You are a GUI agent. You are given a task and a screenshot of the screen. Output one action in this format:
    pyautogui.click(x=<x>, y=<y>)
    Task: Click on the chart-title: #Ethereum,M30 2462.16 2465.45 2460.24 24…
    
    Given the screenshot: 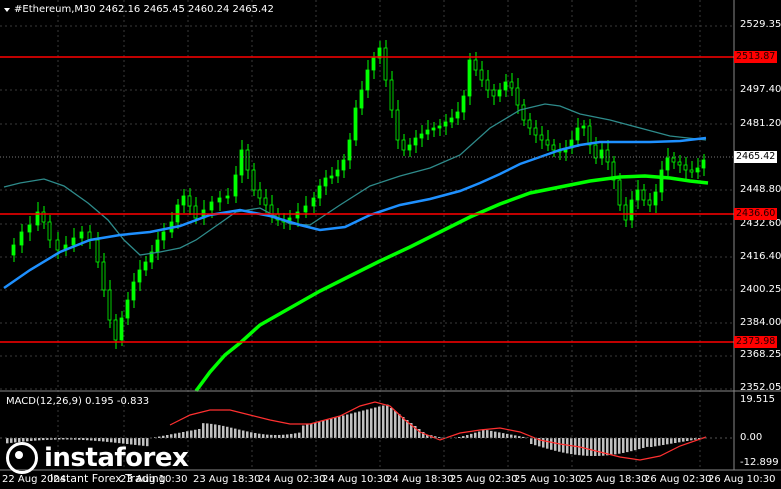 What is the action you would take?
    pyautogui.click(x=144, y=9)
    